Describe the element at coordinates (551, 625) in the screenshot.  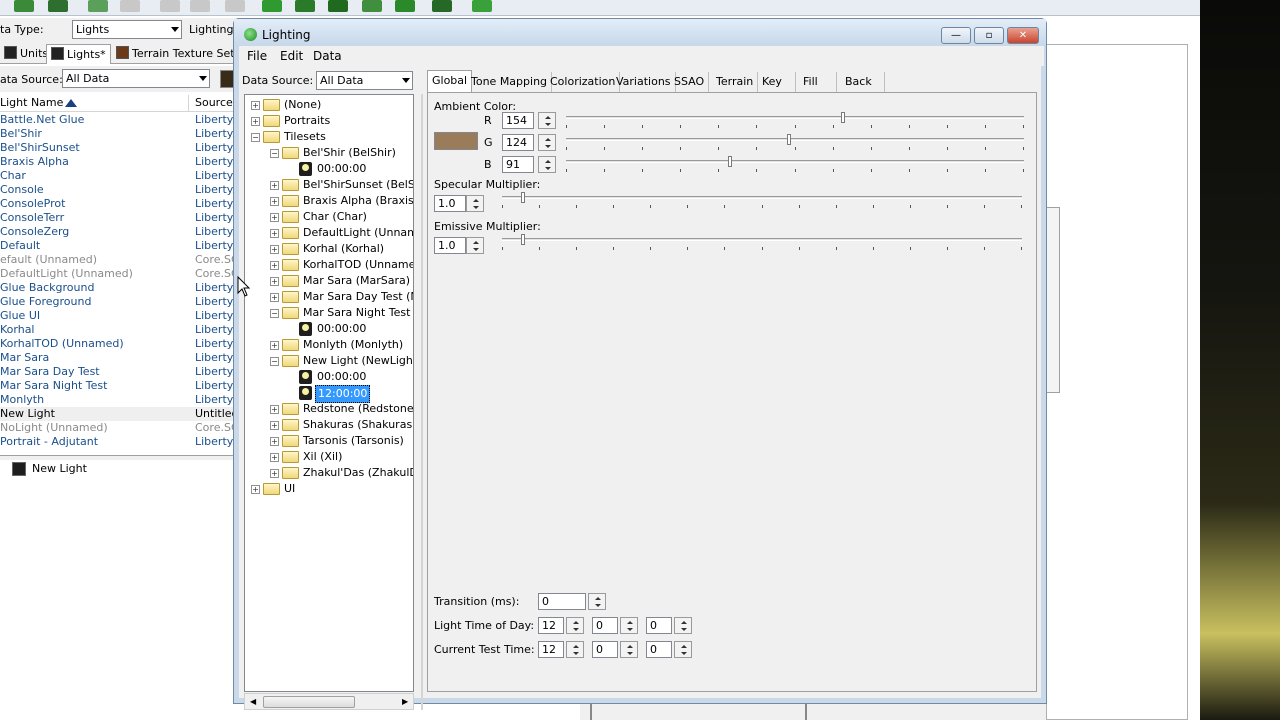
I see `light-time-hours-input: 12` at that location.